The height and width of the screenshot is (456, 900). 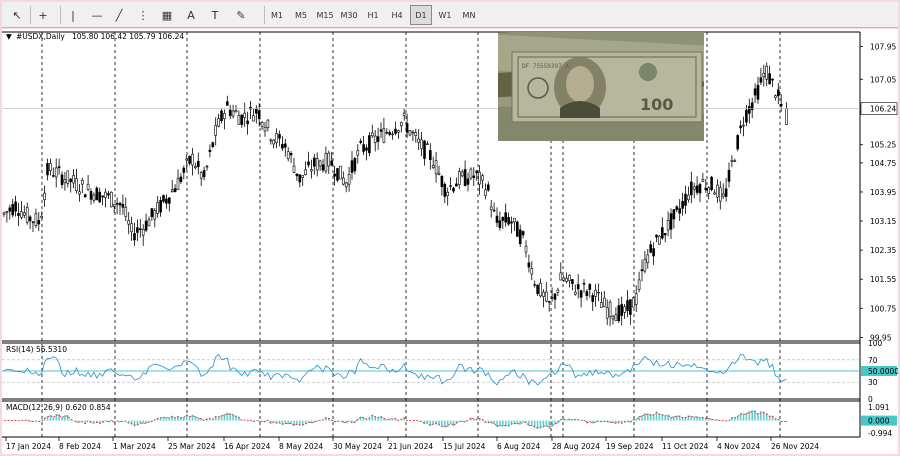 I want to click on timeframe-m30-button: M30, so click(x=349, y=15).